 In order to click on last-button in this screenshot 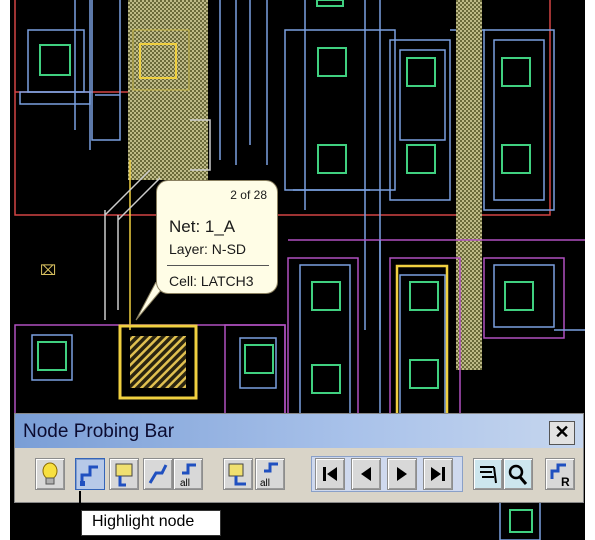, I will do `click(438, 474)`.